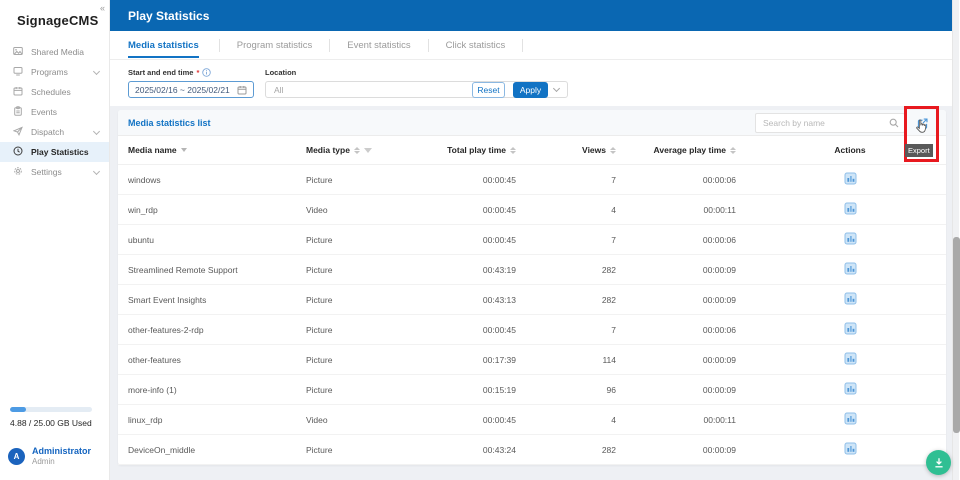  I want to click on column-header-type: Media type, so click(371, 150).